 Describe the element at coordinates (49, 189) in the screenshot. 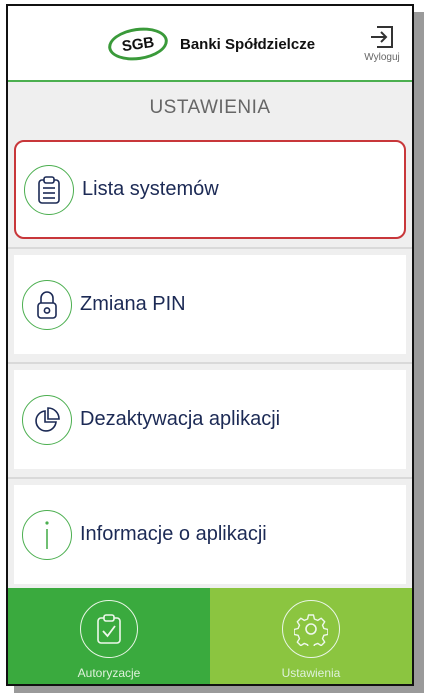

I see `clipboard-icon` at that location.